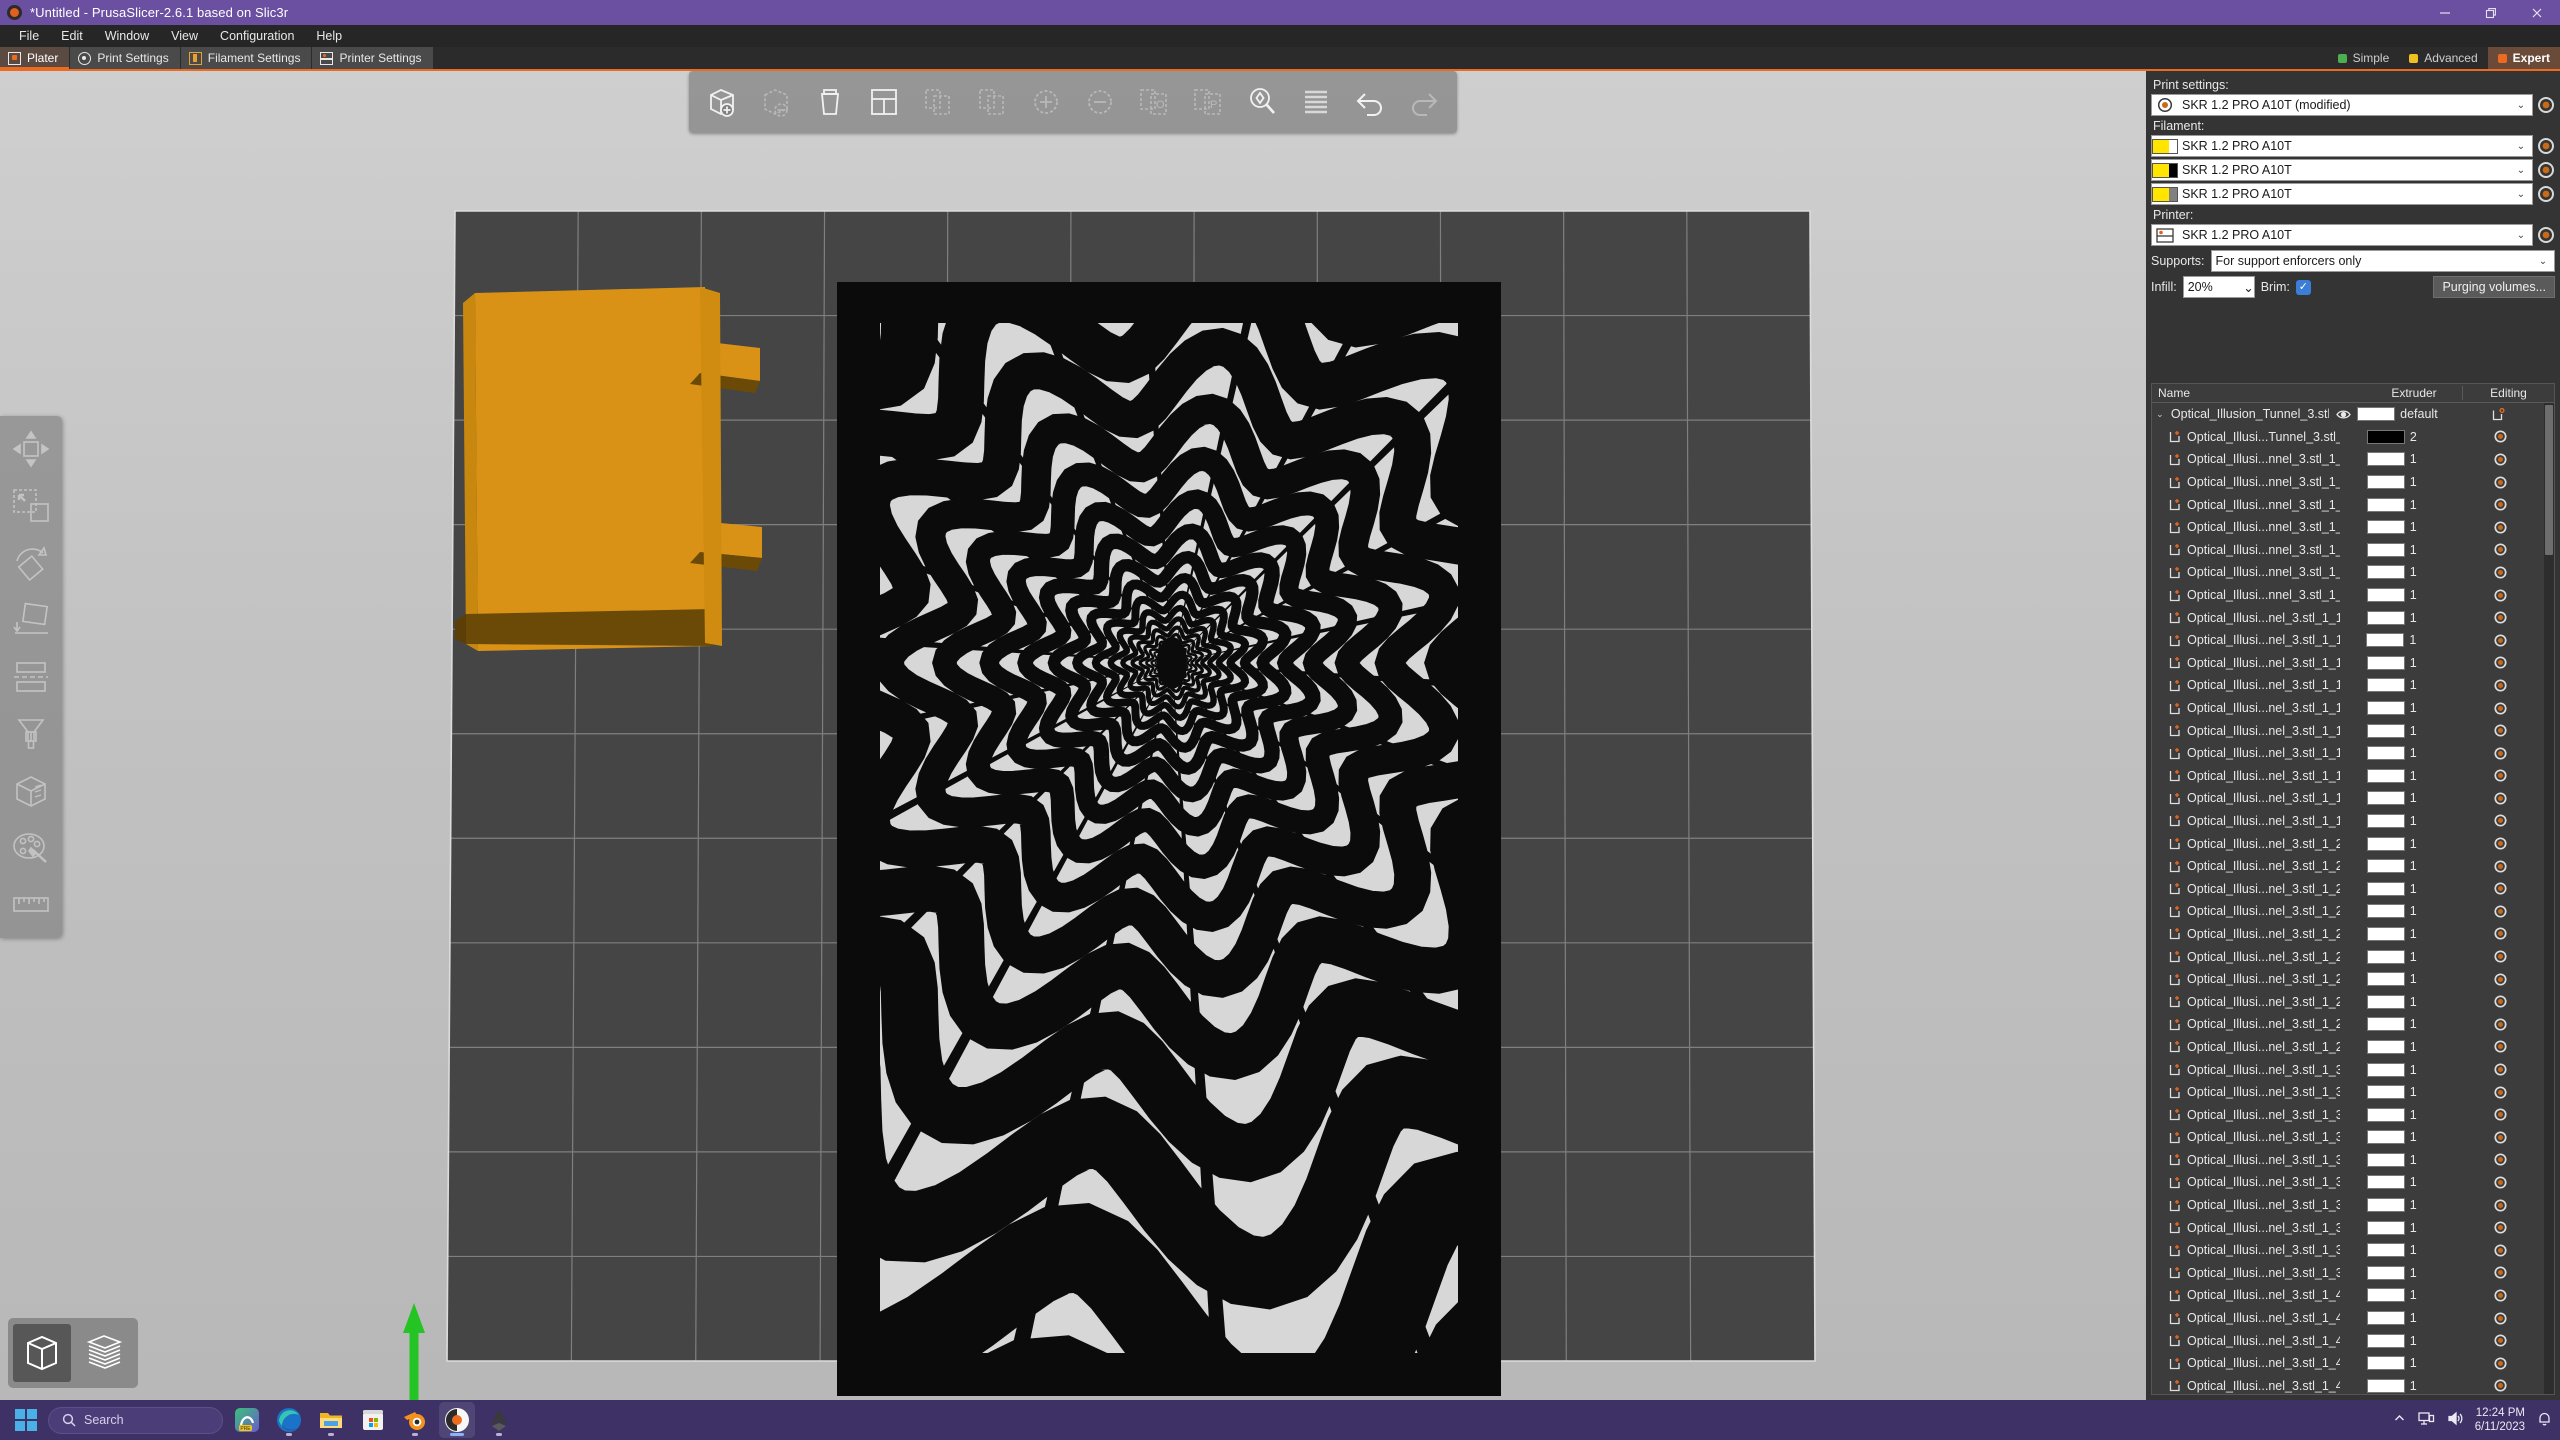 This screenshot has width=2560, height=1440. What do you see at coordinates (1154, 102) in the screenshot?
I see `split-to-objects-icon: O` at bounding box center [1154, 102].